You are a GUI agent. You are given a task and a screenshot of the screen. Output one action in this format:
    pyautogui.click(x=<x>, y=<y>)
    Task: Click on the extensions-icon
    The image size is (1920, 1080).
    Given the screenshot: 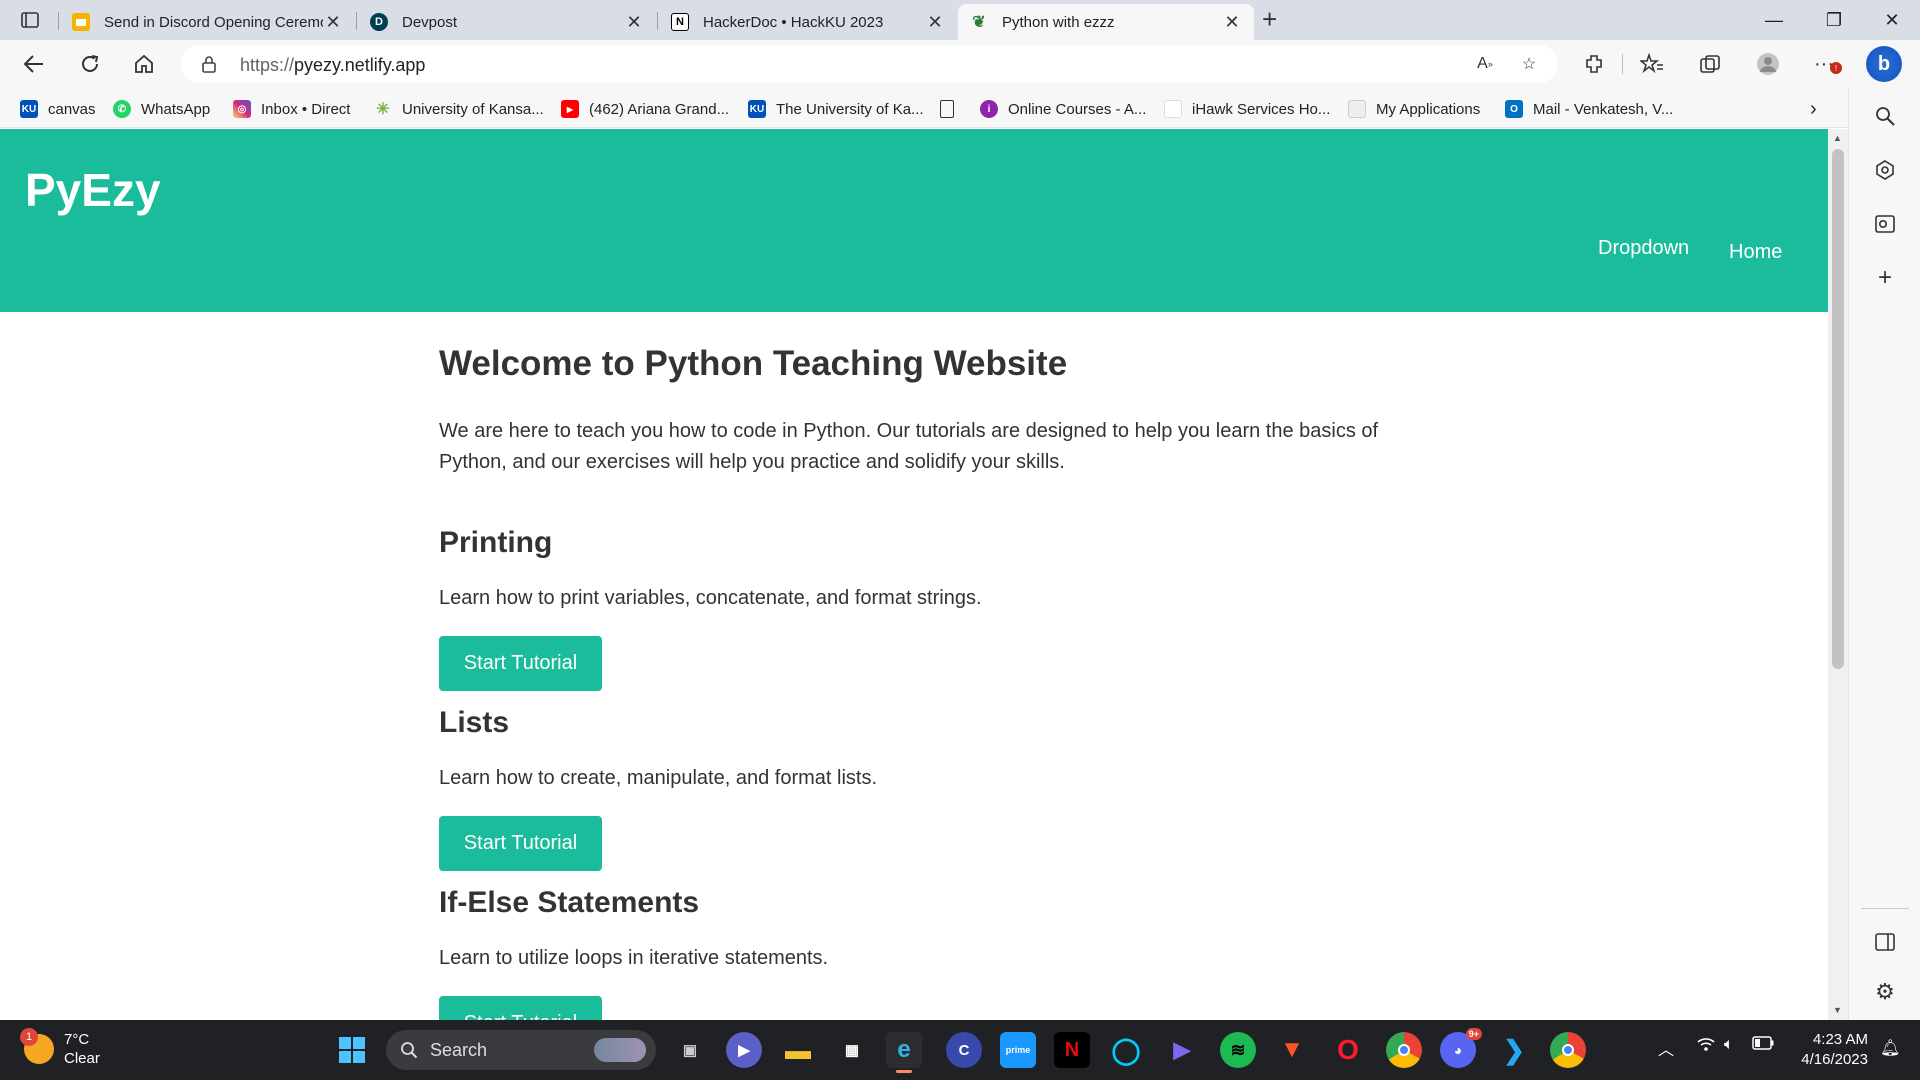 What is the action you would take?
    pyautogui.click(x=1594, y=64)
    